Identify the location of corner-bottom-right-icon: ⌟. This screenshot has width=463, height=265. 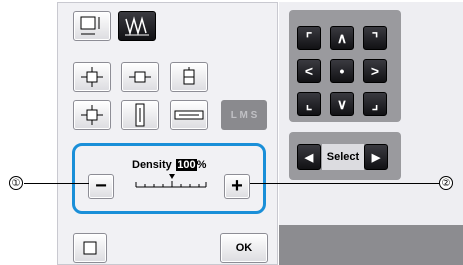
(375, 103).